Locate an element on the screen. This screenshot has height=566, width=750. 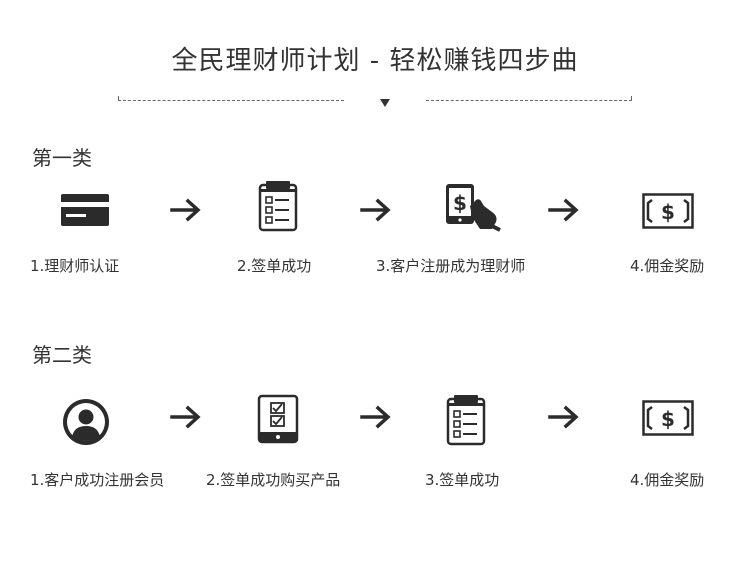
section-title-1: 第一类 is located at coordinates (62, 158).